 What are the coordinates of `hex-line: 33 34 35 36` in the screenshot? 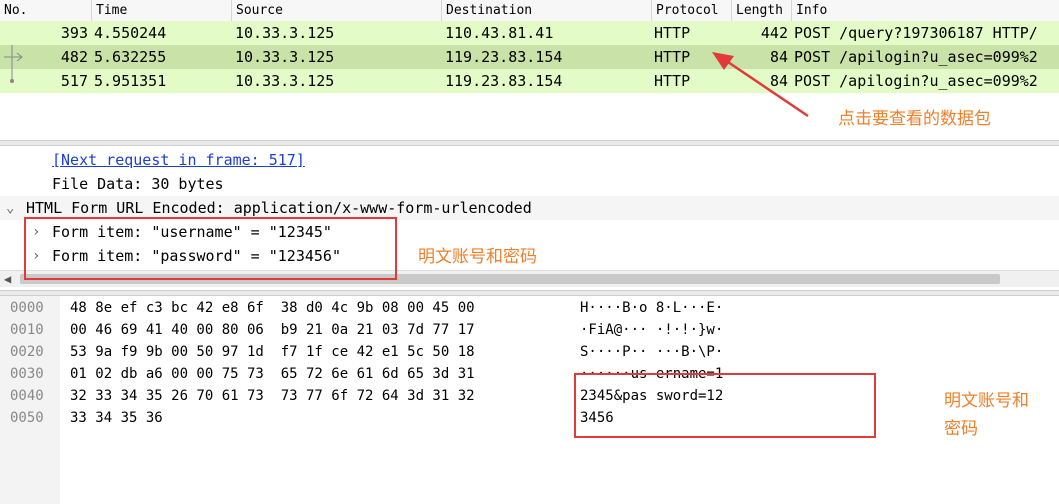 It's located at (116, 418).